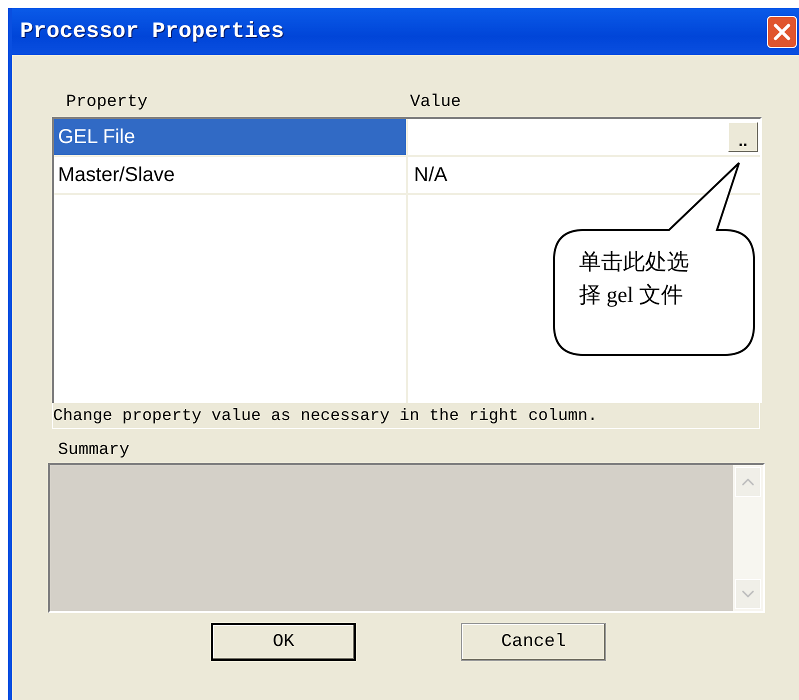 This screenshot has height=700, width=799. What do you see at coordinates (231, 137) in the screenshot?
I see `property-cell: GEL File` at bounding box center [231, 137].